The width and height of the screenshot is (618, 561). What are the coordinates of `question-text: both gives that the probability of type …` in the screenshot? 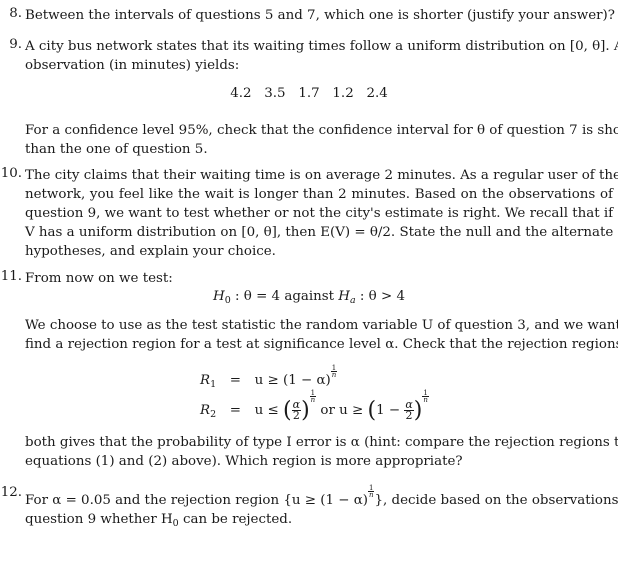 It's located at (321, 452).